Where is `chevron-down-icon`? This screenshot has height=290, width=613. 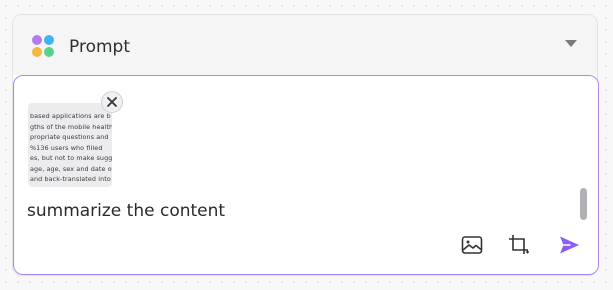
chevron-down-icon is located at coordinates (571, 43).